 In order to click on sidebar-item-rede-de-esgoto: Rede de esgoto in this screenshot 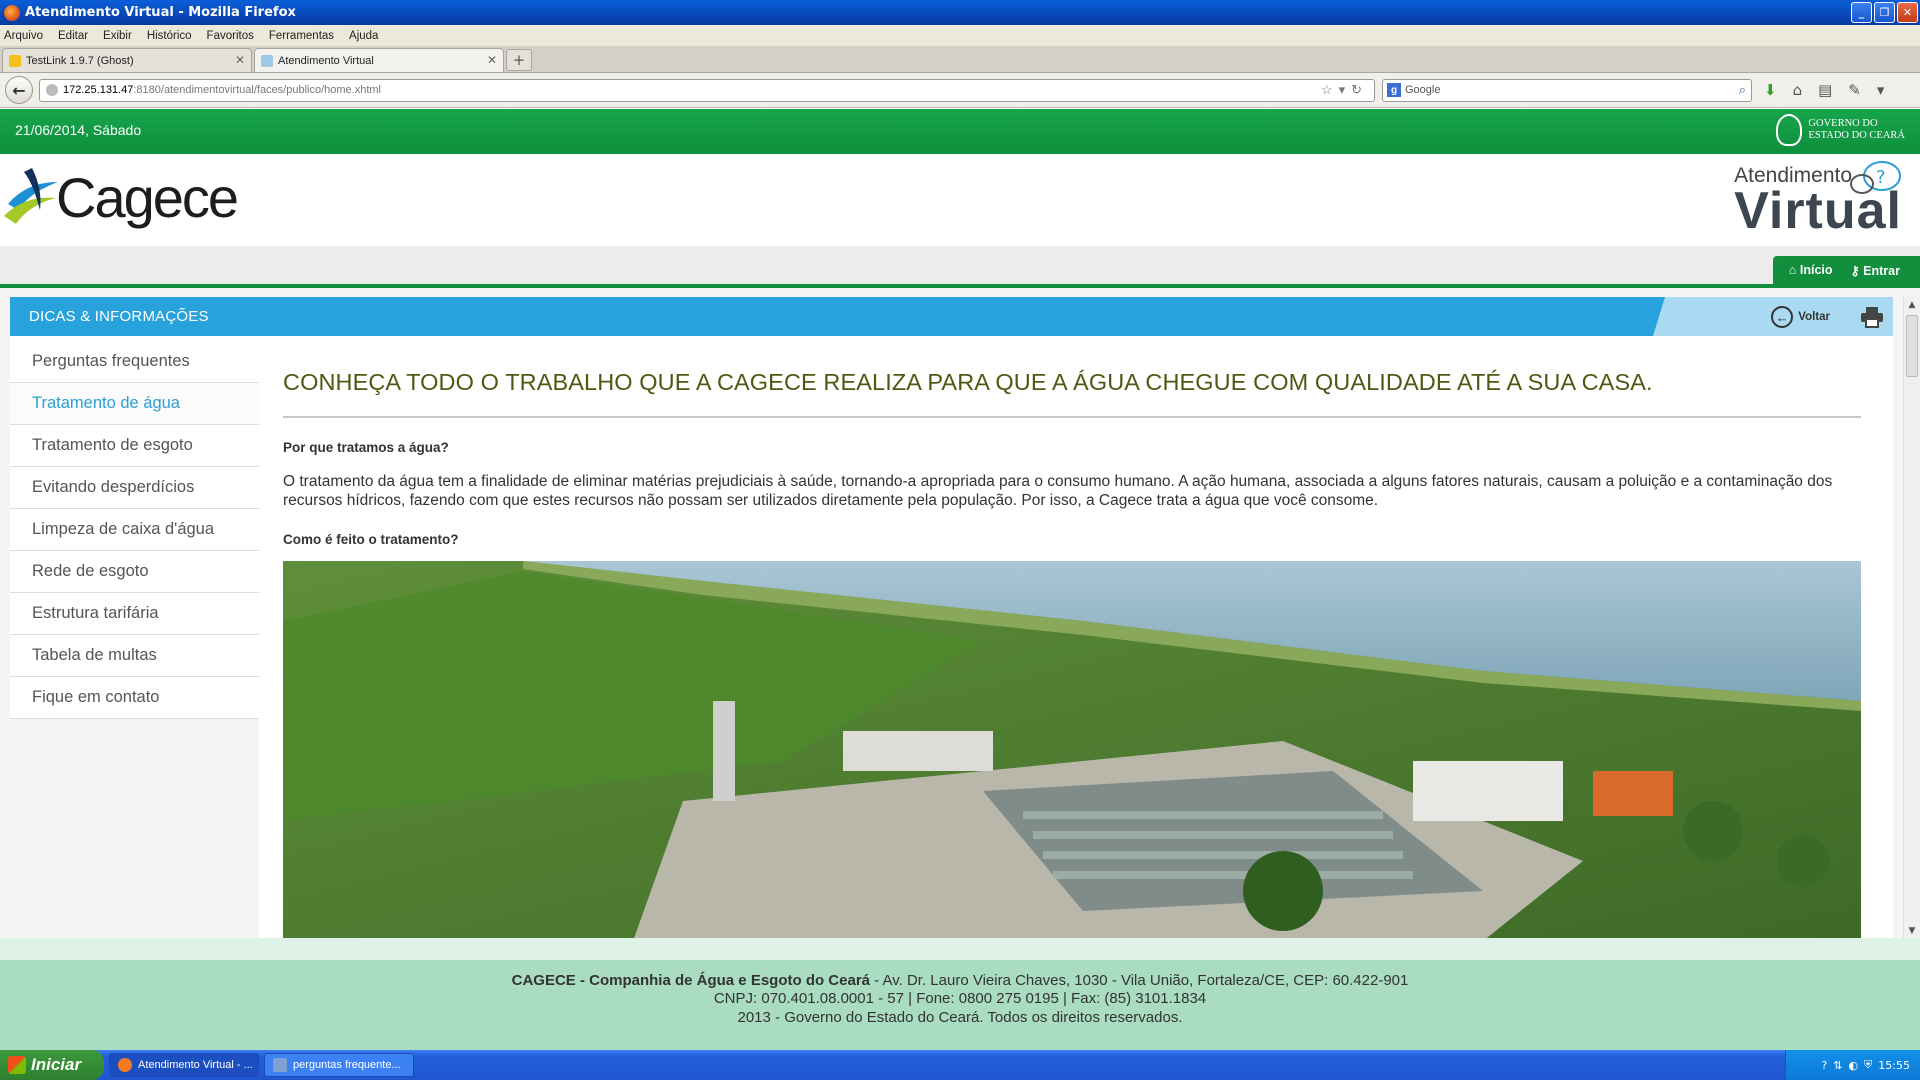, I will do `click(134, 572)`.